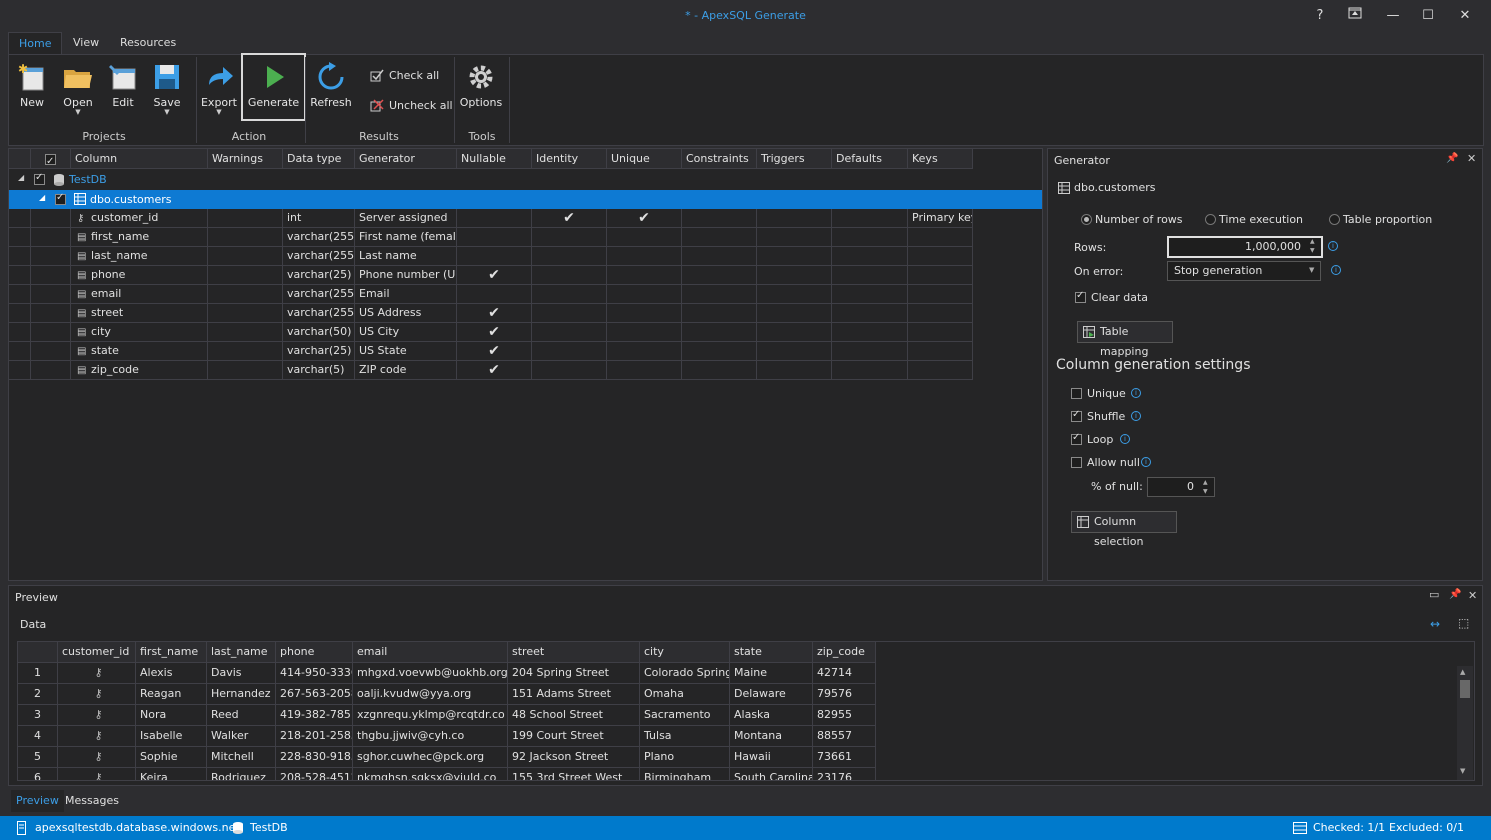  I want to click on options-button: Options, so click(481, 88).